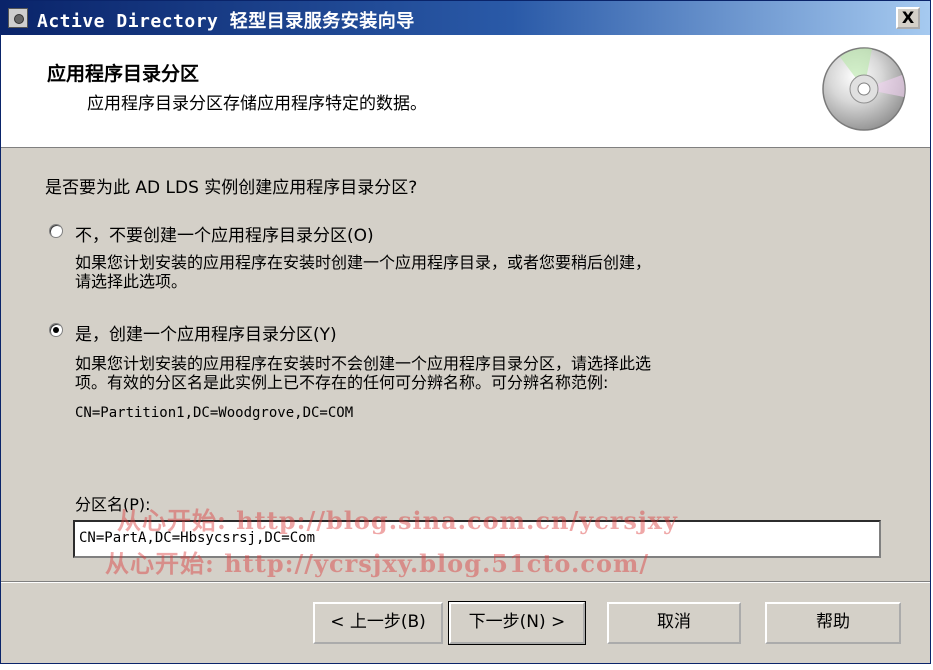  I want to click on page-subtitle: 应用程序目录分区存储应用程序特定的数据。, so click(257, 104).